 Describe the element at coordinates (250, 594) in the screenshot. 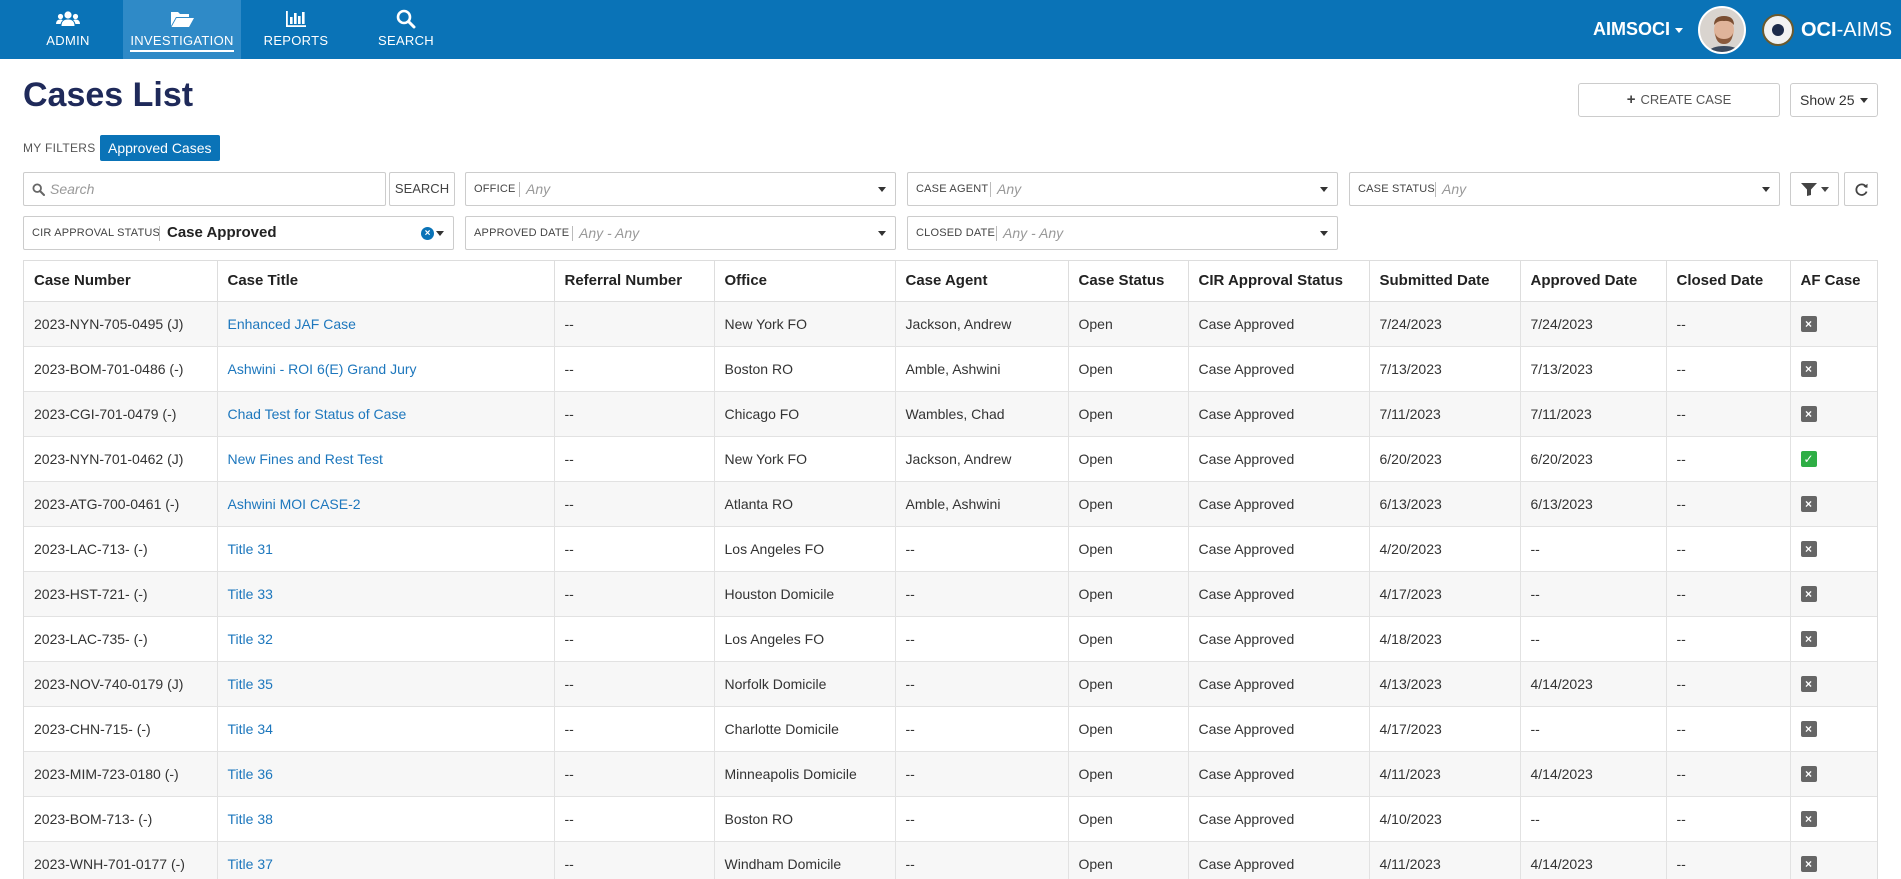

I see `case-title-link: Title 33` at that location.